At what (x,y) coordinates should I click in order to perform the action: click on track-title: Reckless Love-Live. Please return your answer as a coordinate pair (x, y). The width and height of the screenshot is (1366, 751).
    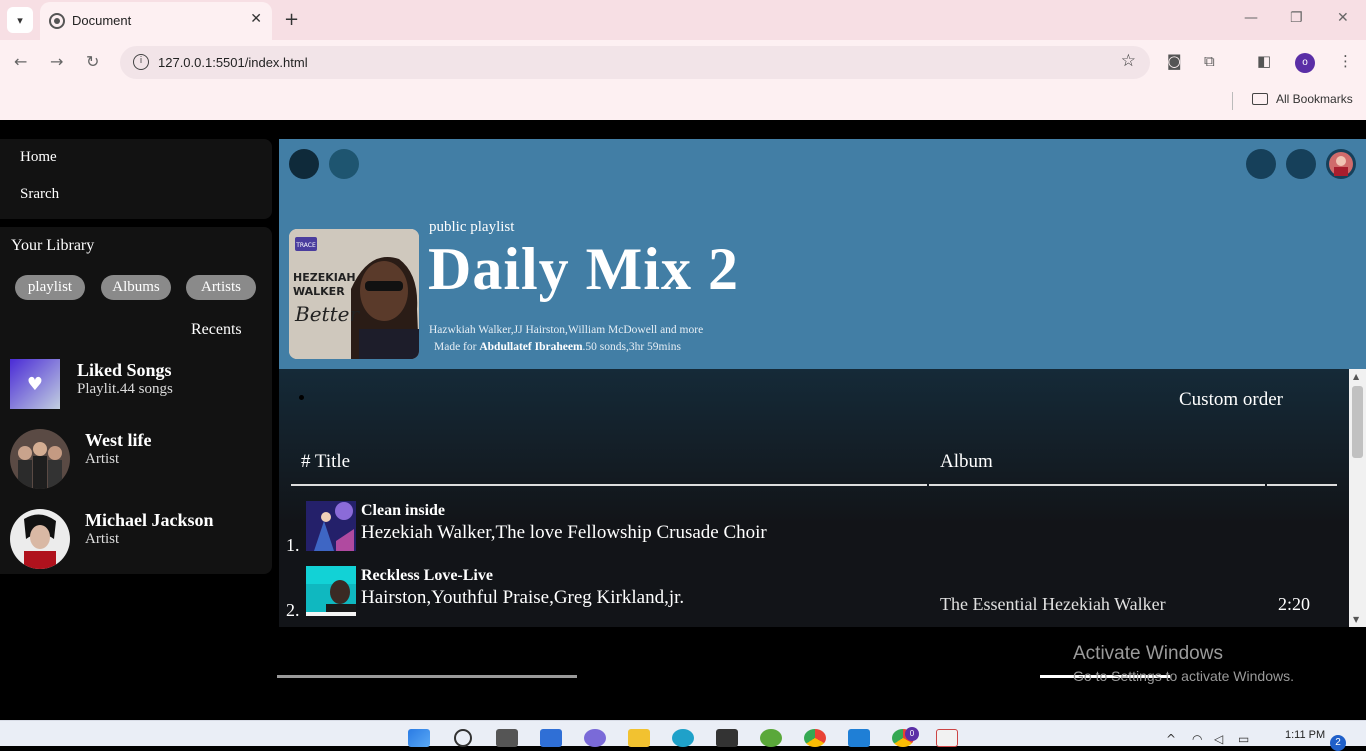
    Looking at the image, I should click on (427, 576).